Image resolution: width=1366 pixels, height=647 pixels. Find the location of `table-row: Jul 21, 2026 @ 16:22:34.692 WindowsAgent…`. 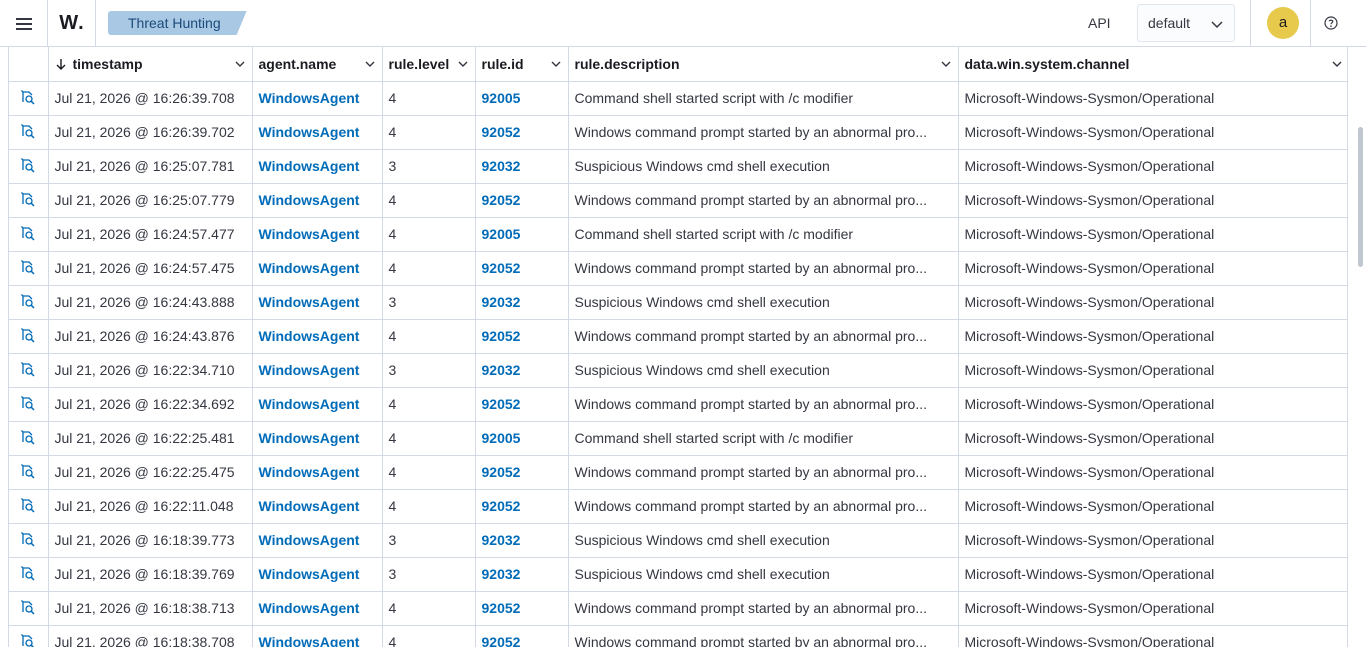

table-row: Jul 21, 2026 @ 16:22:34.692 WindowsAgent… is located at coordinates (678, 404).